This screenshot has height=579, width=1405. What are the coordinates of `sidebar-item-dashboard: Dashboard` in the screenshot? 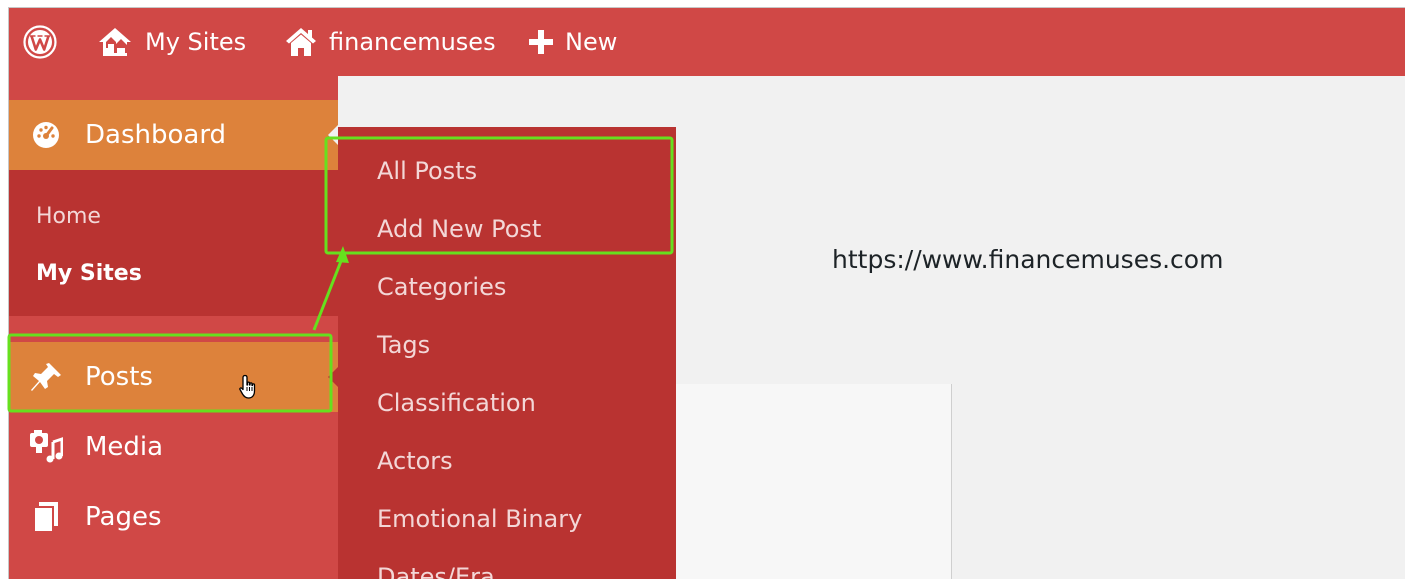 It's located at (173, 135).